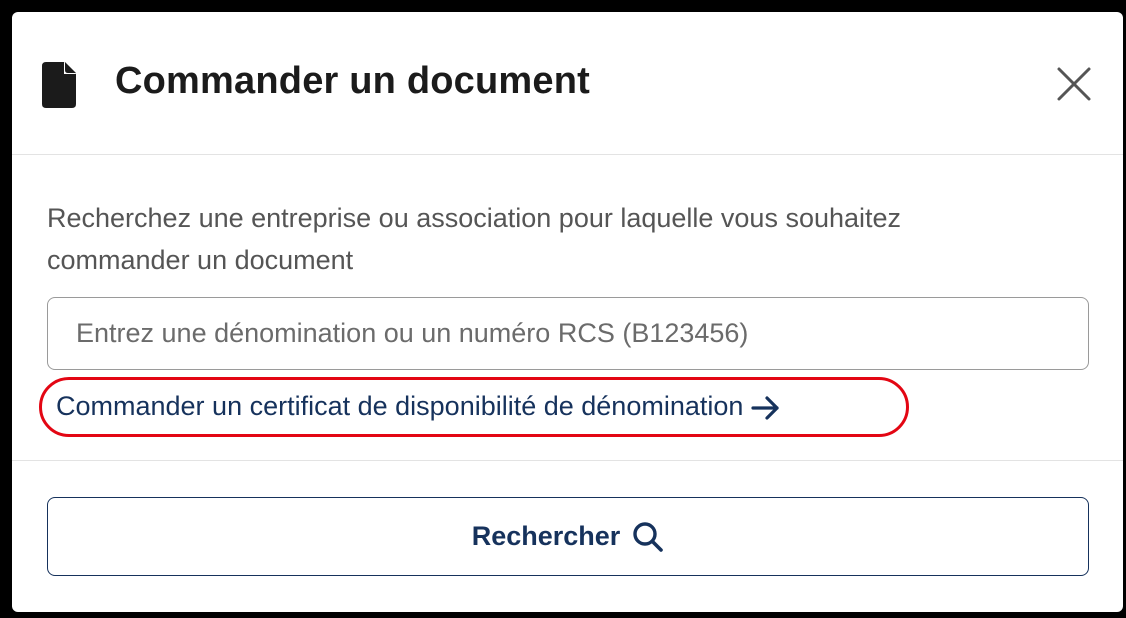 The height and width of the screenshot is (618, 1126). Describe the element at coordinates (765, 408) in the screenshot. I see `arrow-right-icon` at that location.